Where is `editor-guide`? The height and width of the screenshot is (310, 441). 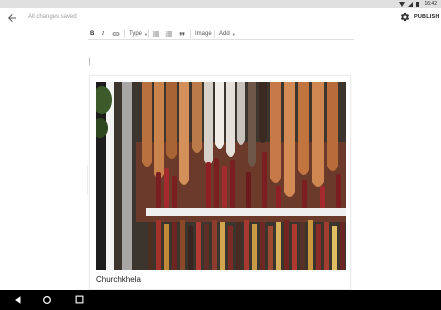
editor-guide is located at coordinates (87, 180).